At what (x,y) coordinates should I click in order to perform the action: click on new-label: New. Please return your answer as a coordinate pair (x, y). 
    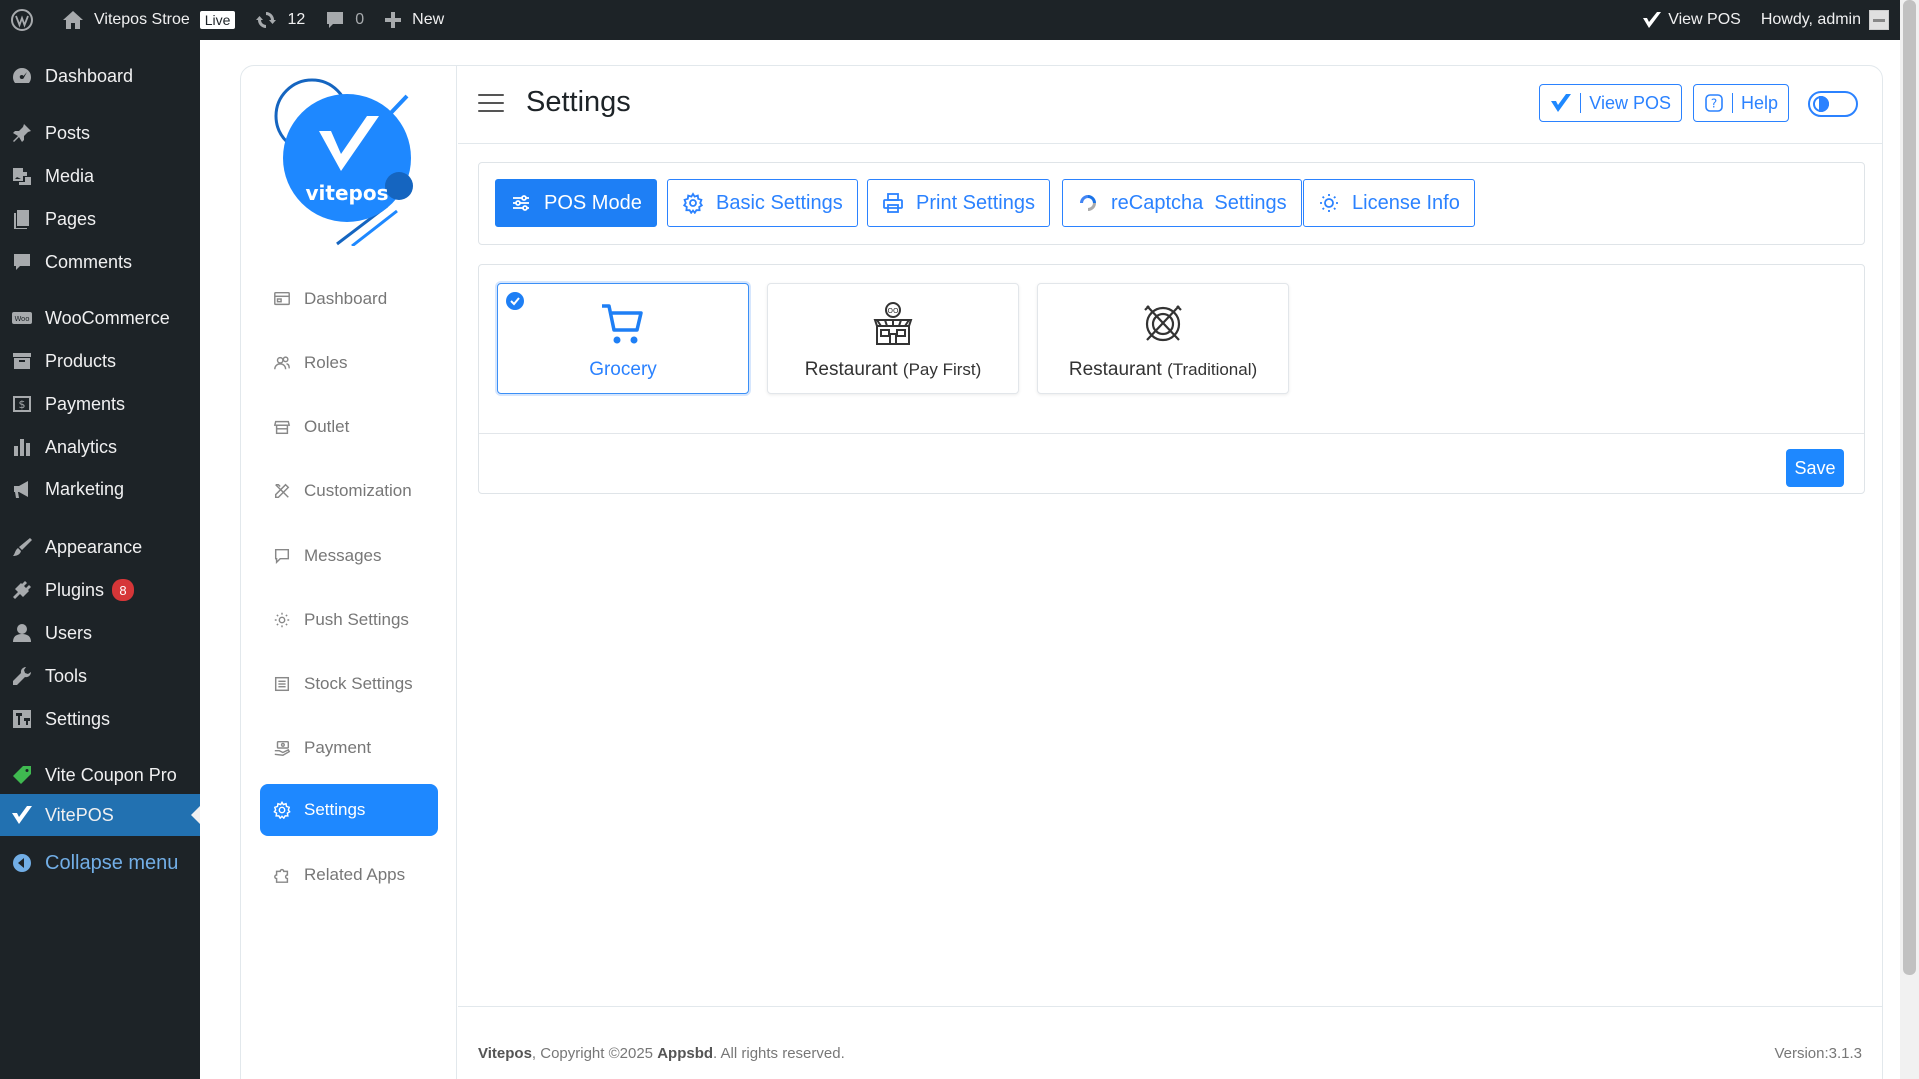
    Looking at the image, I should click on (428, 19).